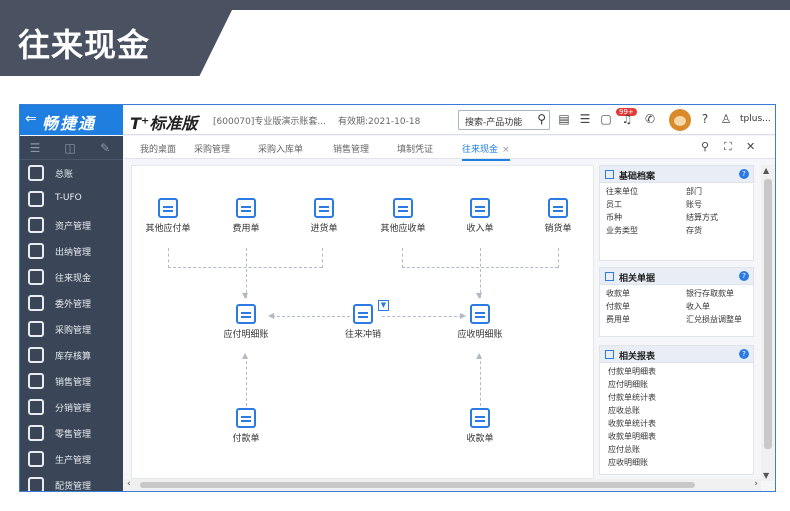 The image size is (790, 511). What do you see at coordinates (719, 306) in the screenshot?
I see `link-income: 收入单` at bounding box center [719, 306].